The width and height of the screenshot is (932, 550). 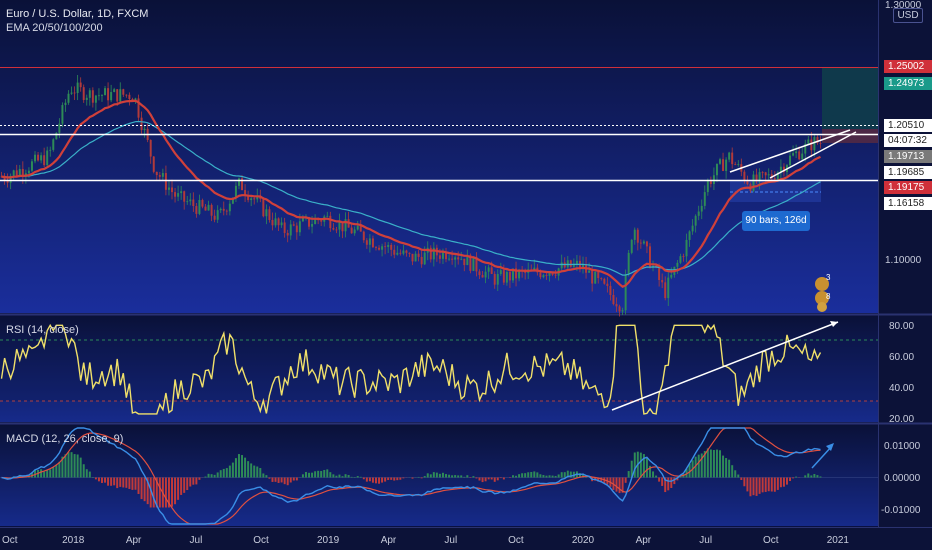 What do you see at coordinates (908, 15) in the screenshot?
I see `currency-button: USD` at bounding box center [908, 15].